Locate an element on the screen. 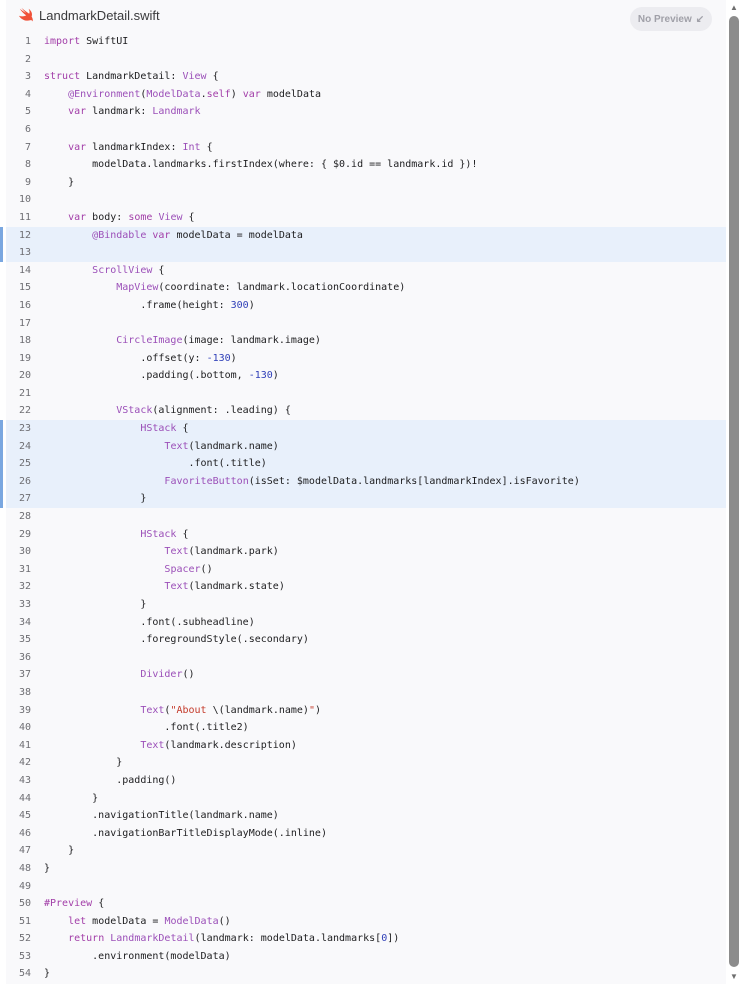 This screenshot has height=984, width=754. code-line: 11 var body: some View { is located at coordinates (366, 218).